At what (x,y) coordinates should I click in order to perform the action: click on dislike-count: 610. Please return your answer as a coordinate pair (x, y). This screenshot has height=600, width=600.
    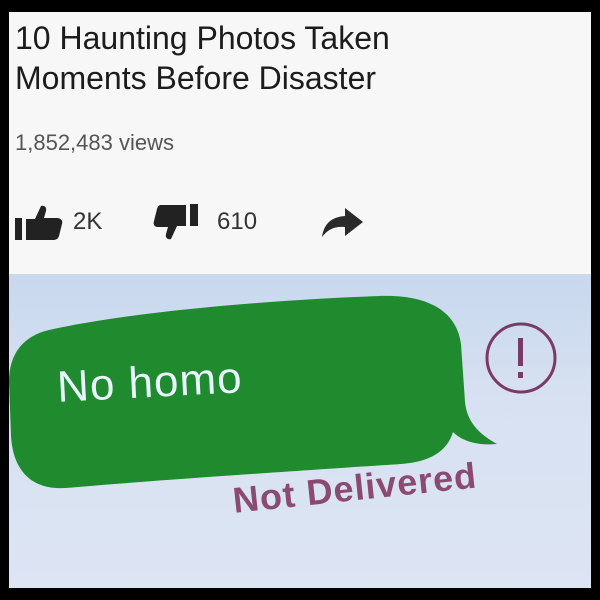
    Looking at the image, I should click on (237, 221).